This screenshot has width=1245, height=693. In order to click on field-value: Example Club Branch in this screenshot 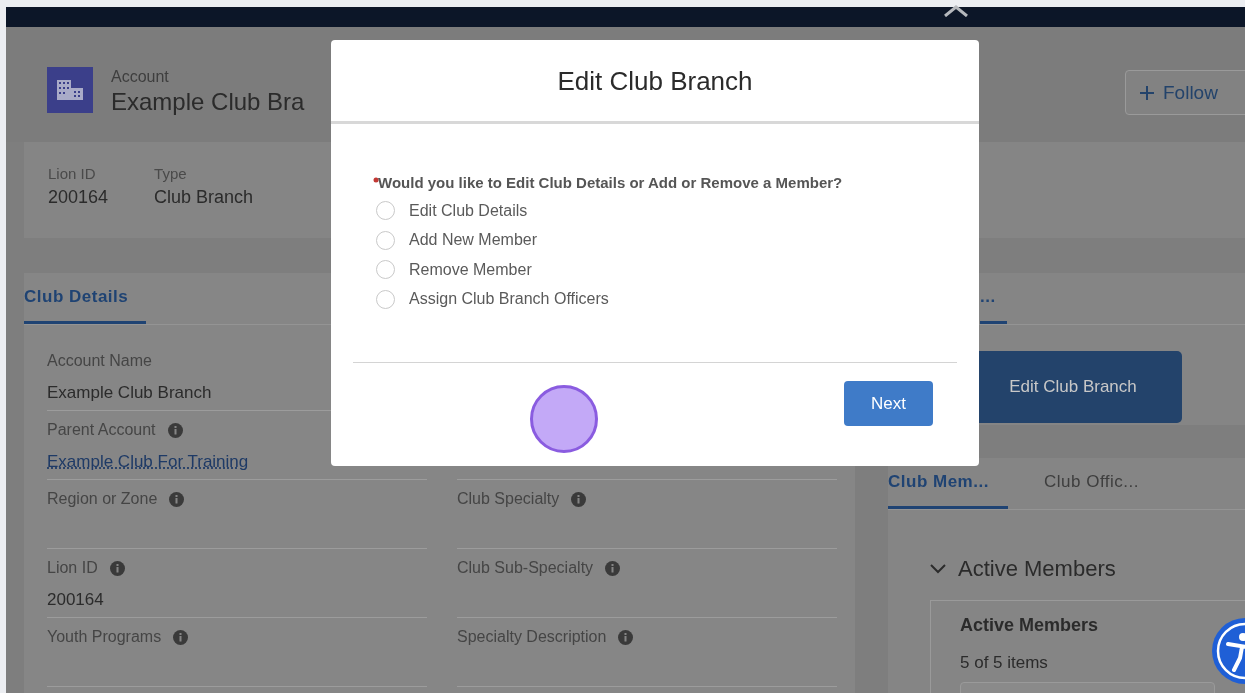, I will do `click(129, 393)`.